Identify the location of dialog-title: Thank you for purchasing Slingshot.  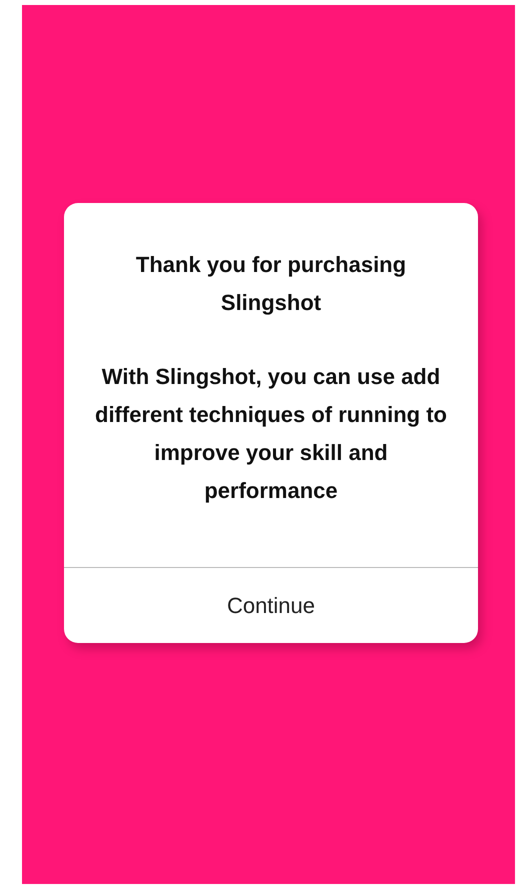
(271, 284).